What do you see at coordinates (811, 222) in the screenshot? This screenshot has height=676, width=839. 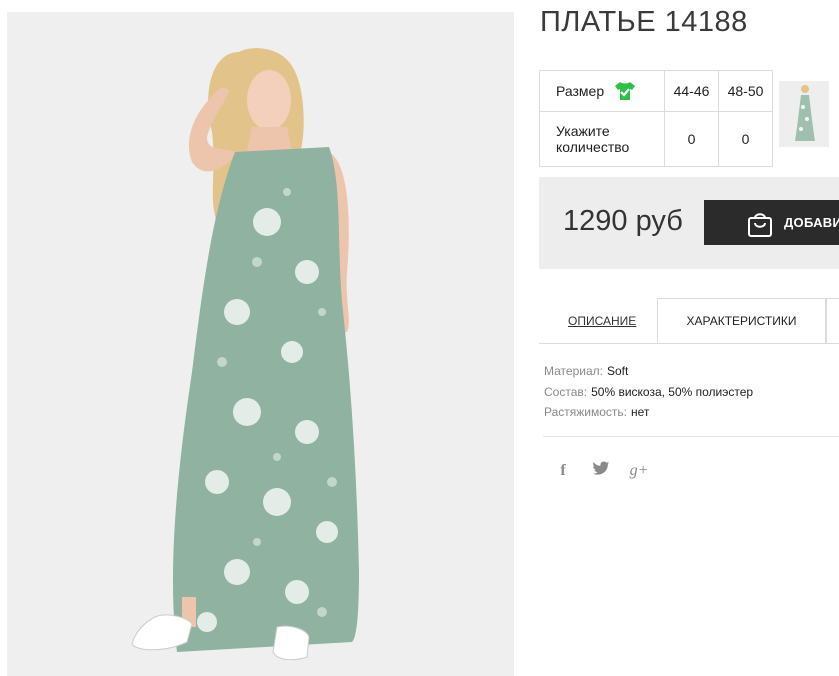 I see `add-to-cart-label: ДОБАВИТЬ` at bounding box center [811, 222].